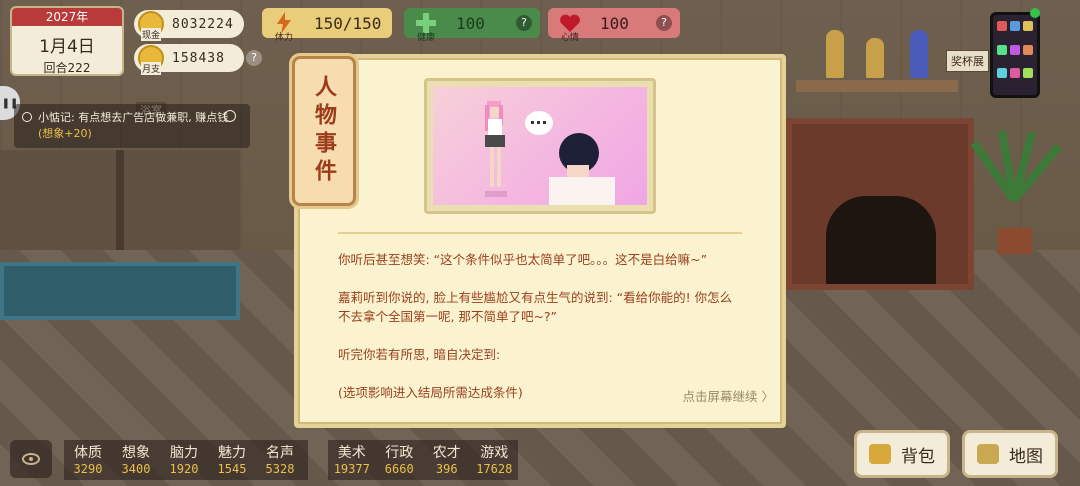  Describe the element at coordinates (1016, 182) in the screenshot. I see `potted-plant` at that location.